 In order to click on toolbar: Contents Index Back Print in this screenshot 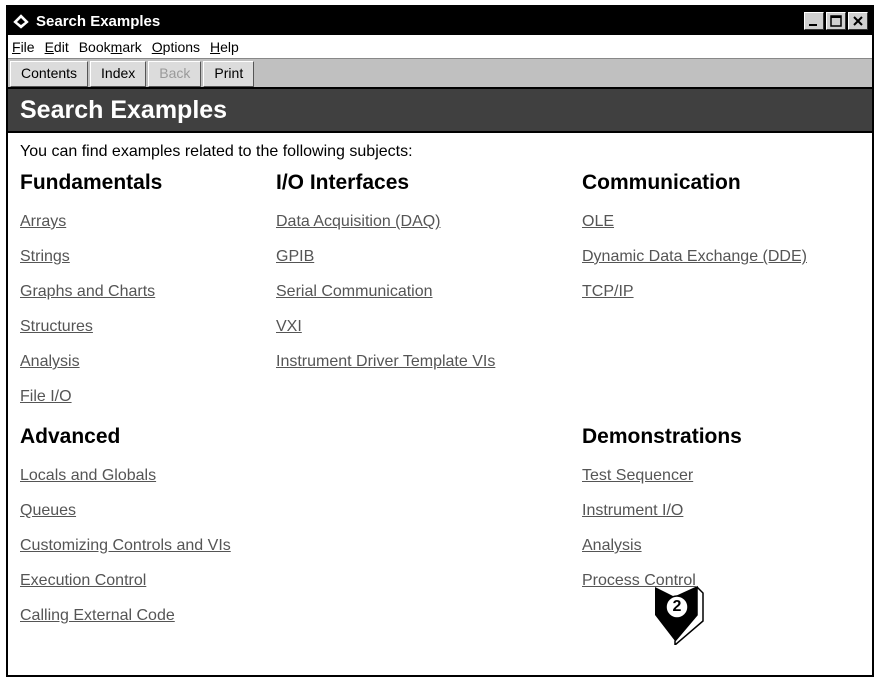, I will do `click(440, 74)`.